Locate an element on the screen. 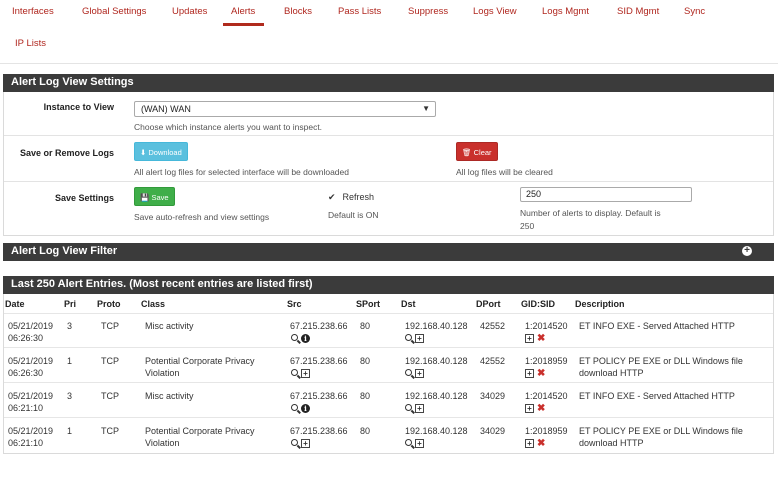 This screenshot has width=778, height=478. tab-suppress: Suppress is located at coordinates (428, 11).